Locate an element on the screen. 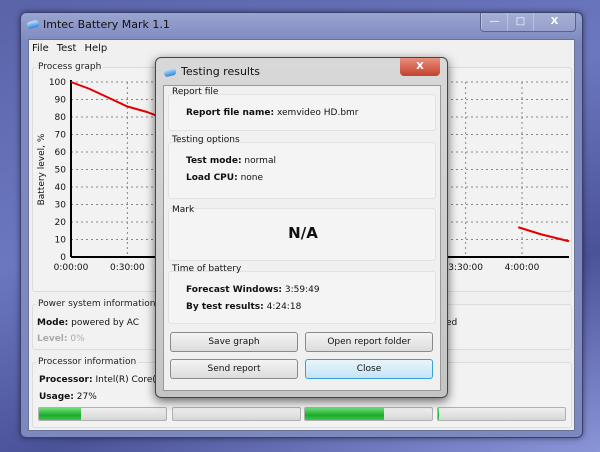  processor-usage: Usage: 27% is located at coordinates (68, 397).